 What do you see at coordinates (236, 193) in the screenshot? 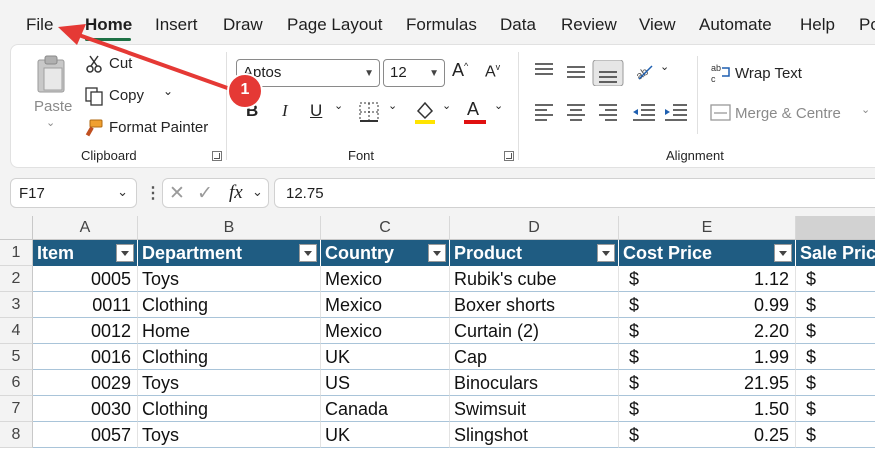
I see `insert-function-button: fx` at bounding box center [236, 193].